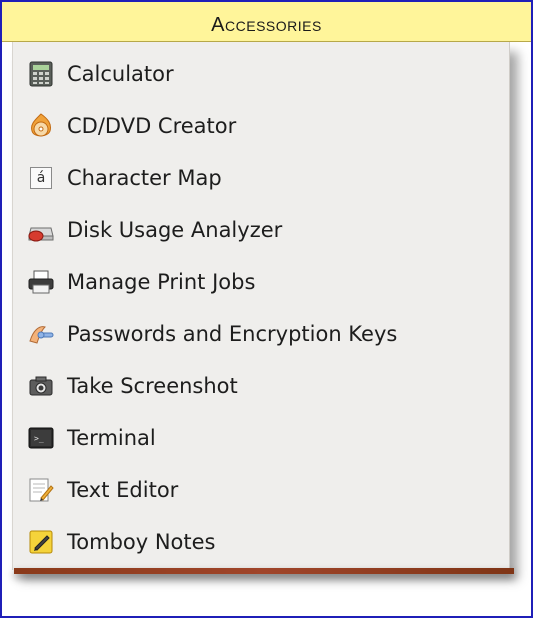  What do you see at coordinates (41, 126) in the screenshot?
I see `cd-dvd-creator-icon` at bounding box center [41, 126].